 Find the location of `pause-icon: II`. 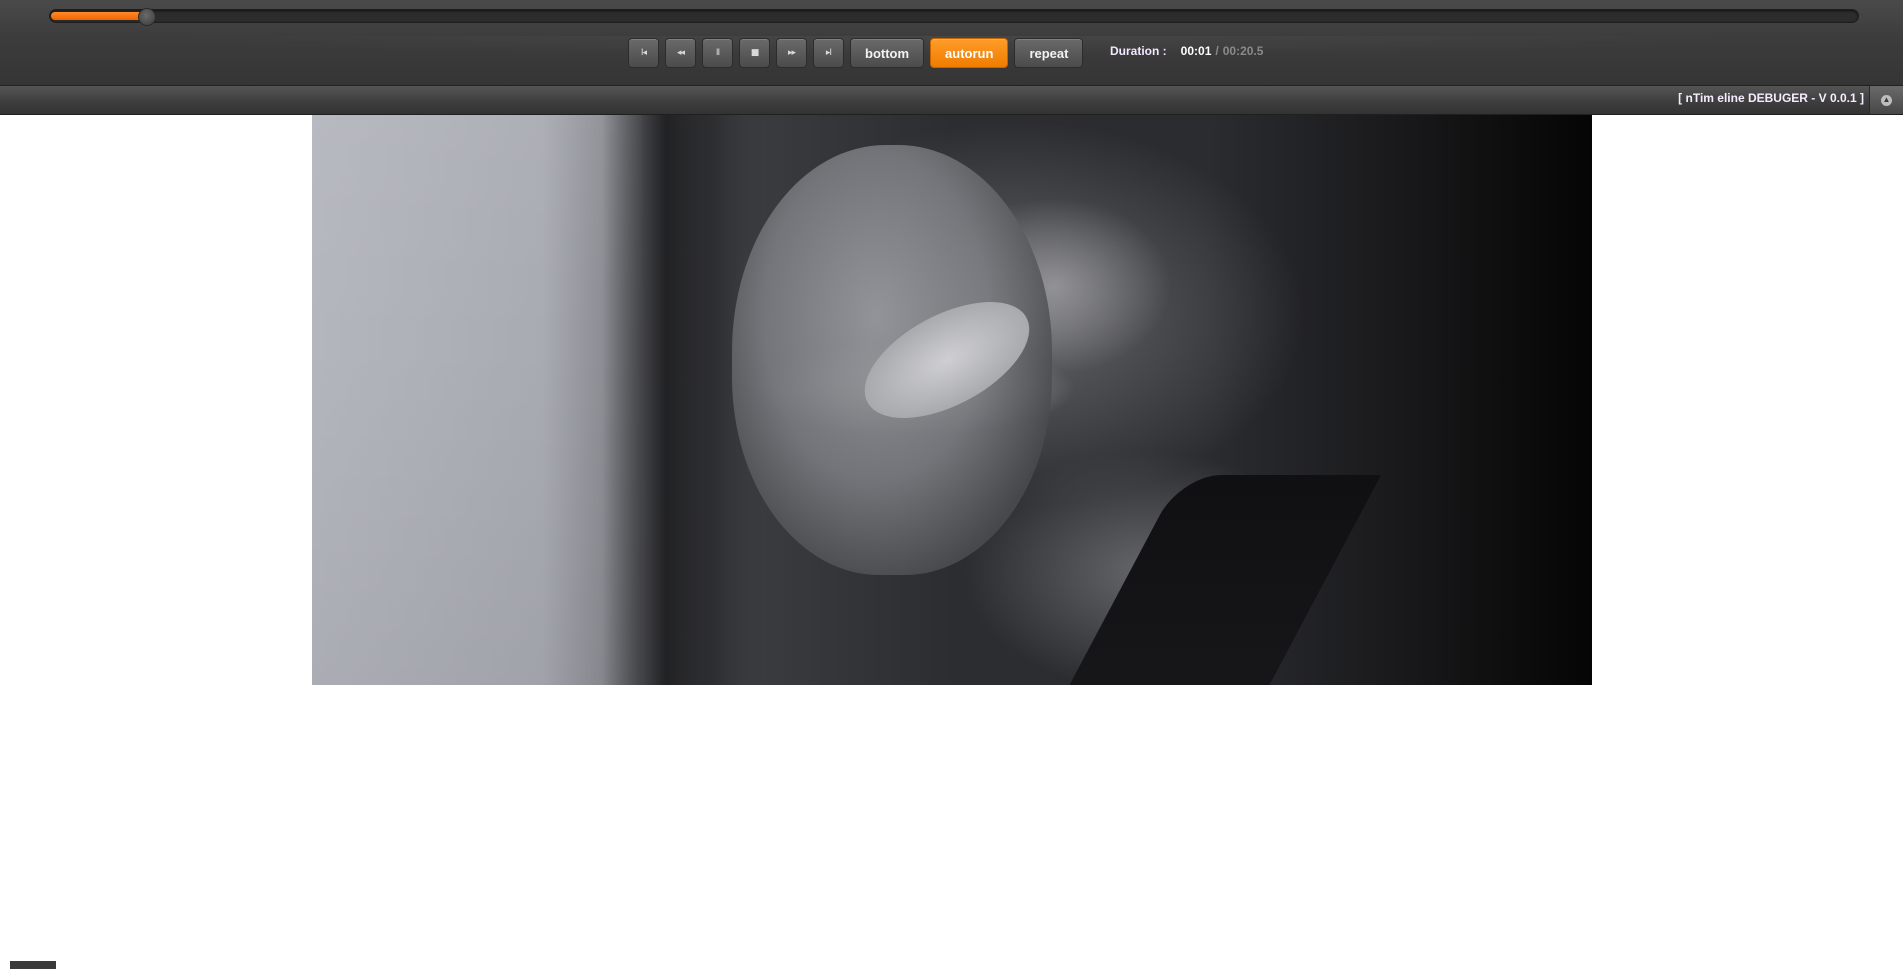

pause-icon: II is located at coordinates (717, 53).